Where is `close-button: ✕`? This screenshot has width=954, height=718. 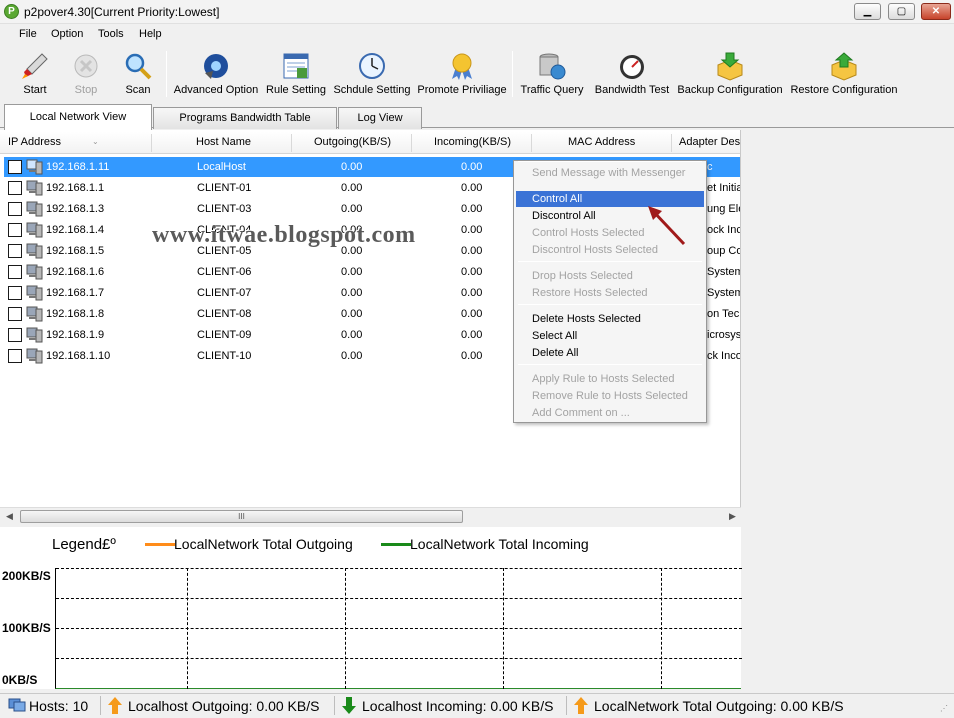
close-button: ✕ is located at coordinates (936, 11).